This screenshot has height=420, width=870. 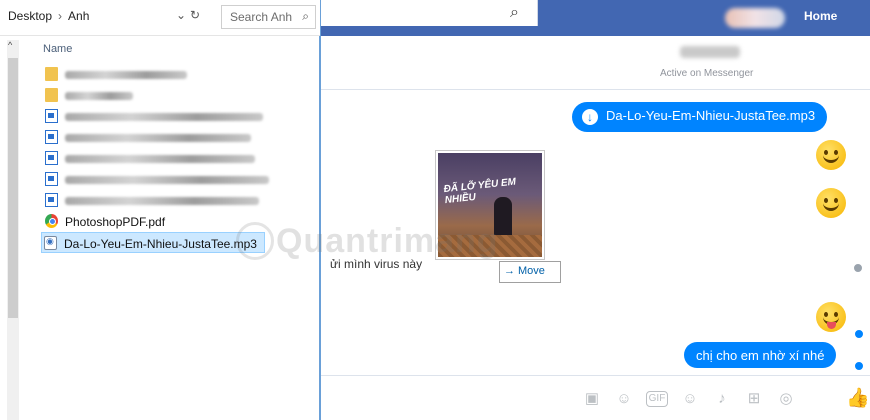 I want to click on explorer-search-input: Search Anh ⌕, so click(x=268, y=17).